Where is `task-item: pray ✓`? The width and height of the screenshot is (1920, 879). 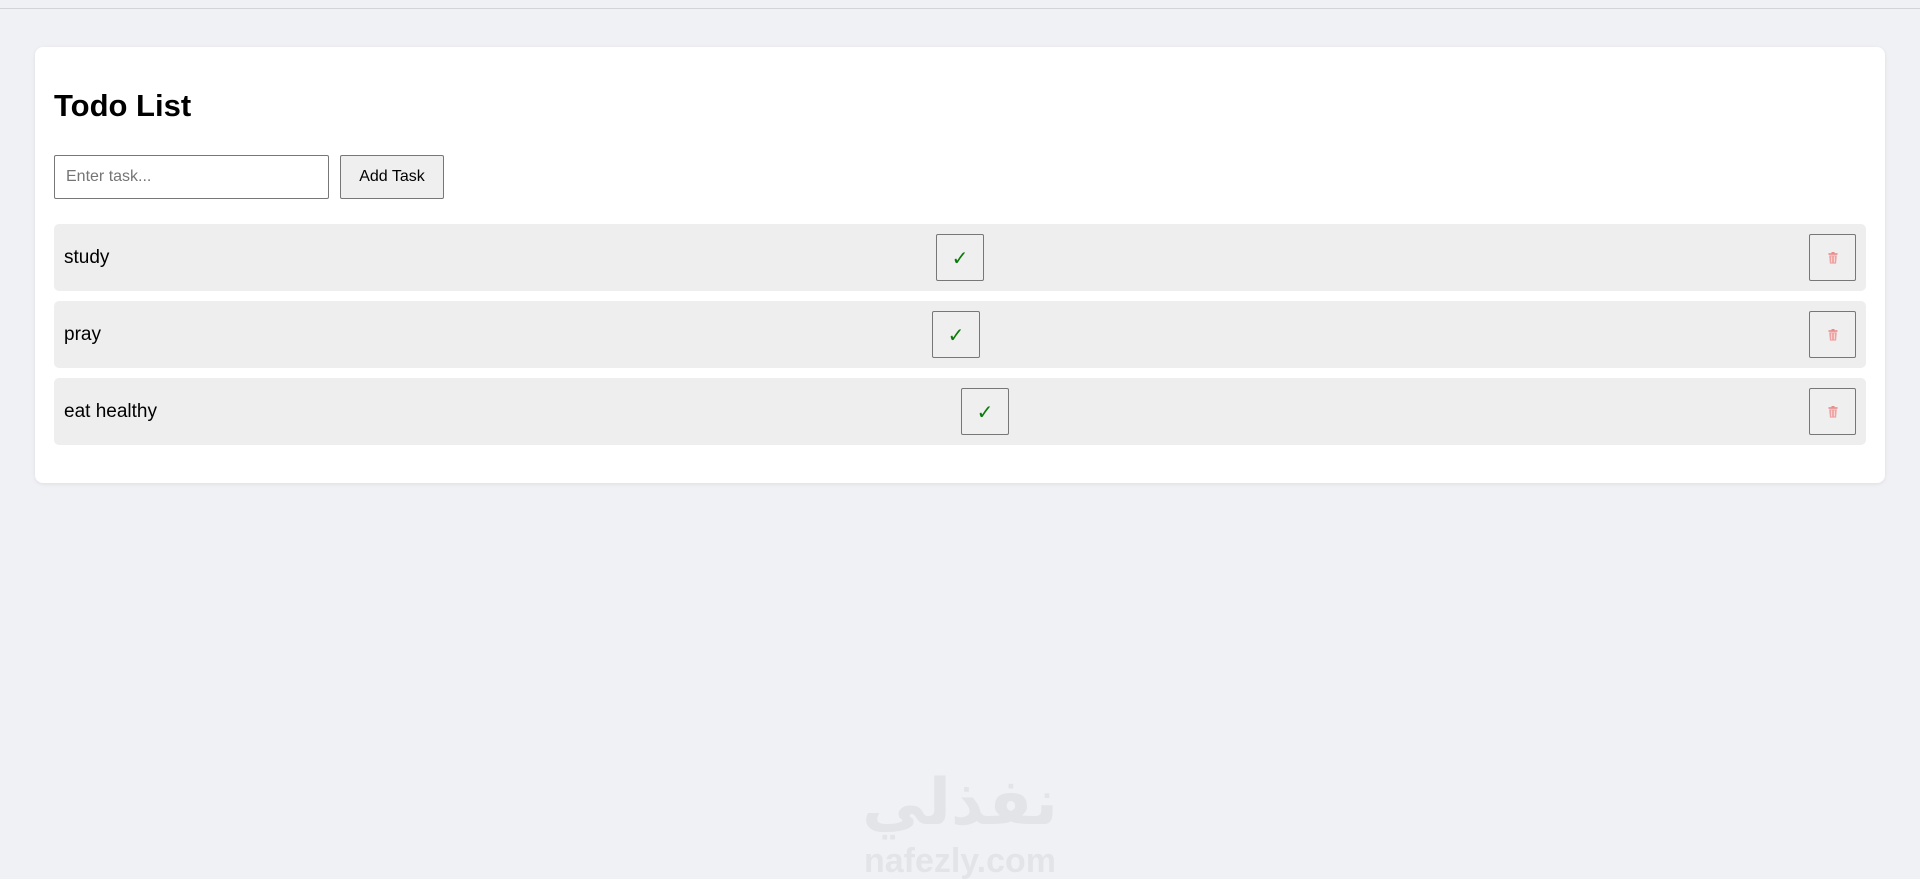 task-item: pray ✓ is located at coordinates (960, 334).